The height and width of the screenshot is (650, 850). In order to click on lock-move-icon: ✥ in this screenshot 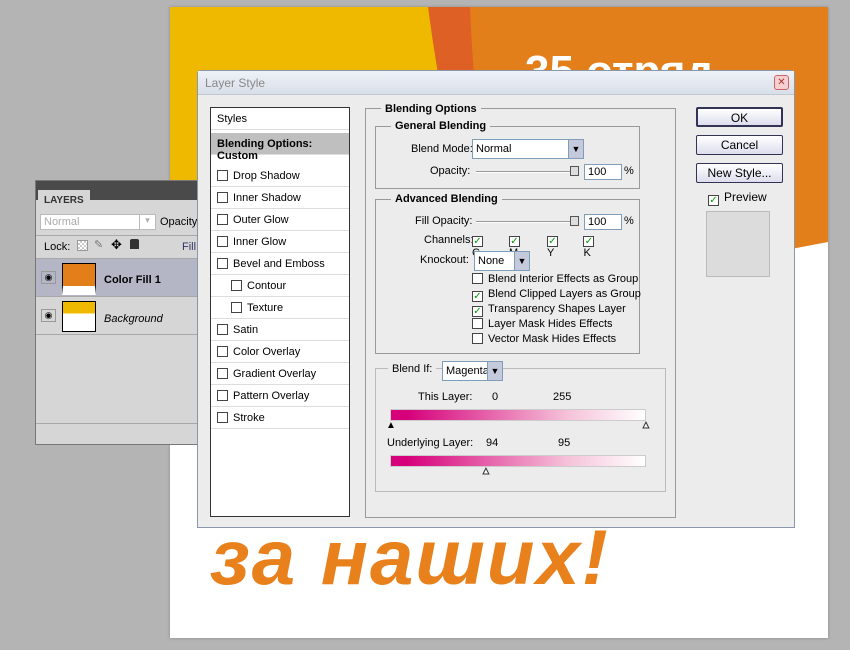, I will do `click(116, 245)`.